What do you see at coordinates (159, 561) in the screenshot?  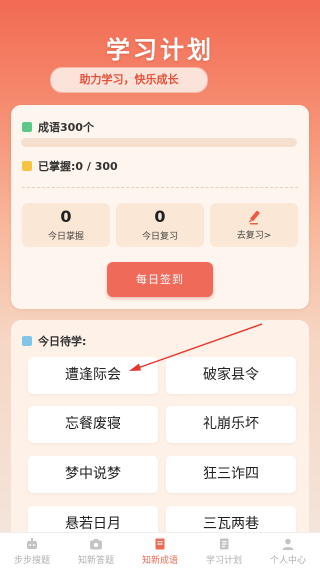 I see `tab-idioms-label: 知新成语` at bounding box center [159, 561].